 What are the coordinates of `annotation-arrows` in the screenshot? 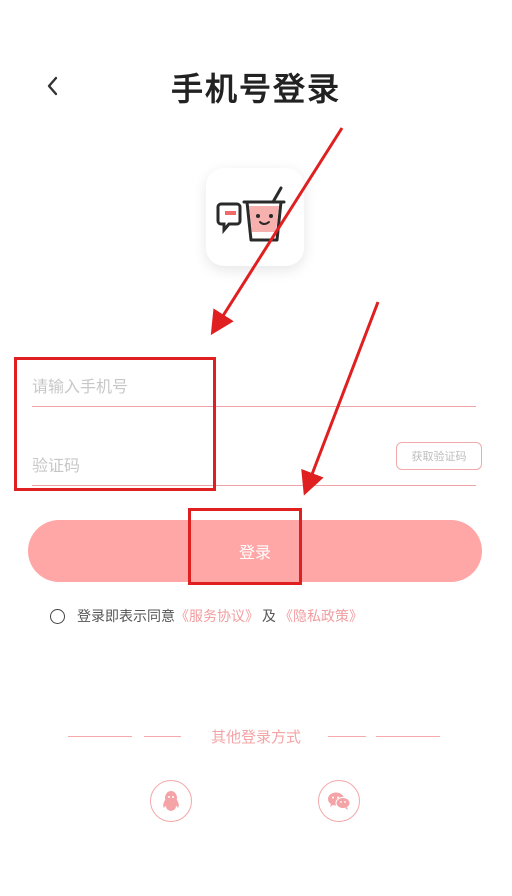 It's located at (295, 311).